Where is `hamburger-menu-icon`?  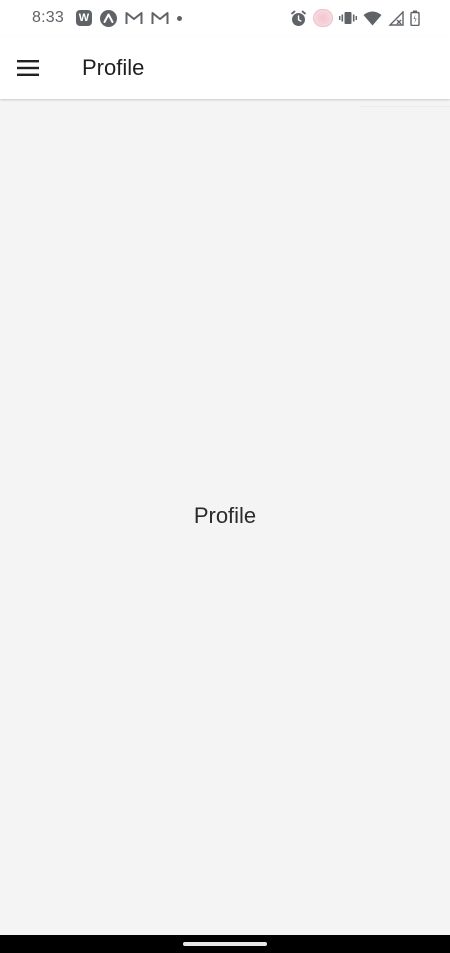
hamburger-menu-icon is located at coordinates (28, 67).